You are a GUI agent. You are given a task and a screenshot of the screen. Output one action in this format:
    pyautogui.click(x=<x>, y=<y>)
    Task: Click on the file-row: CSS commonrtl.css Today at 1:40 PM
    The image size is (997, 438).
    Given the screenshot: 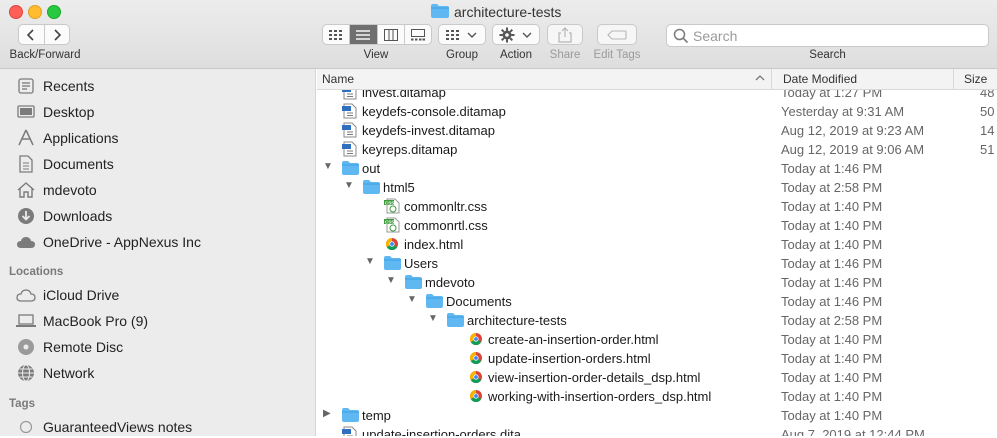 What is the action you would take?
    pyautogui.click(x=657, y=225)
    